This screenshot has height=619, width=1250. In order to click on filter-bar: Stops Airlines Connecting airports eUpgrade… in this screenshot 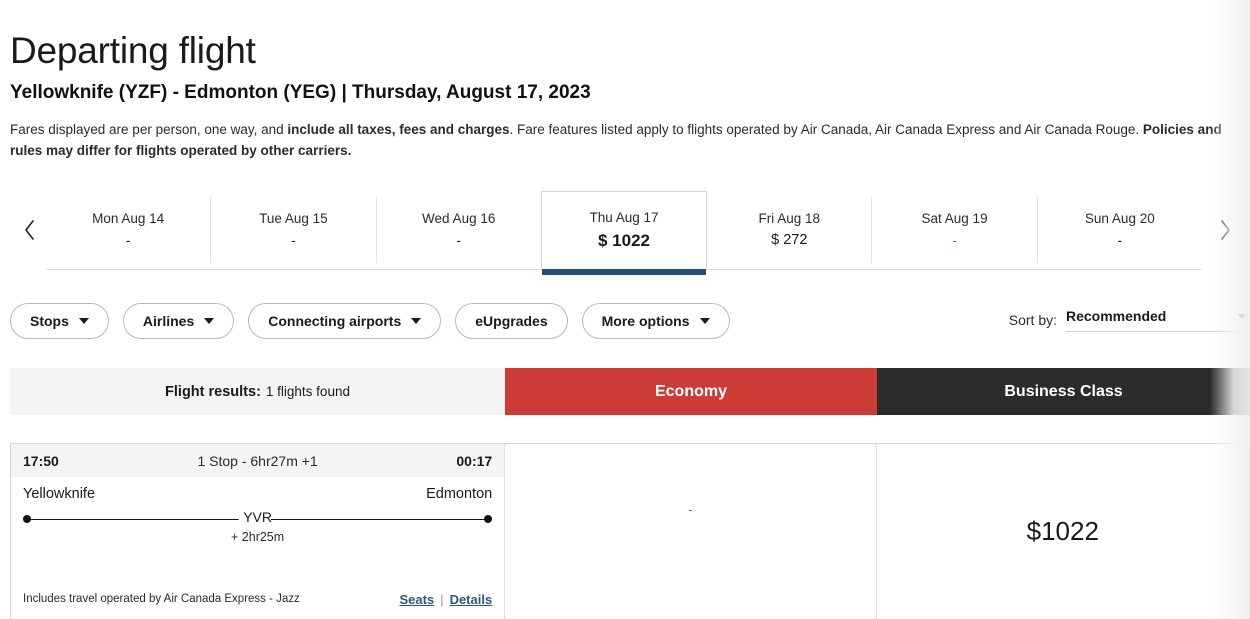, I will do `click(370, 321)`.